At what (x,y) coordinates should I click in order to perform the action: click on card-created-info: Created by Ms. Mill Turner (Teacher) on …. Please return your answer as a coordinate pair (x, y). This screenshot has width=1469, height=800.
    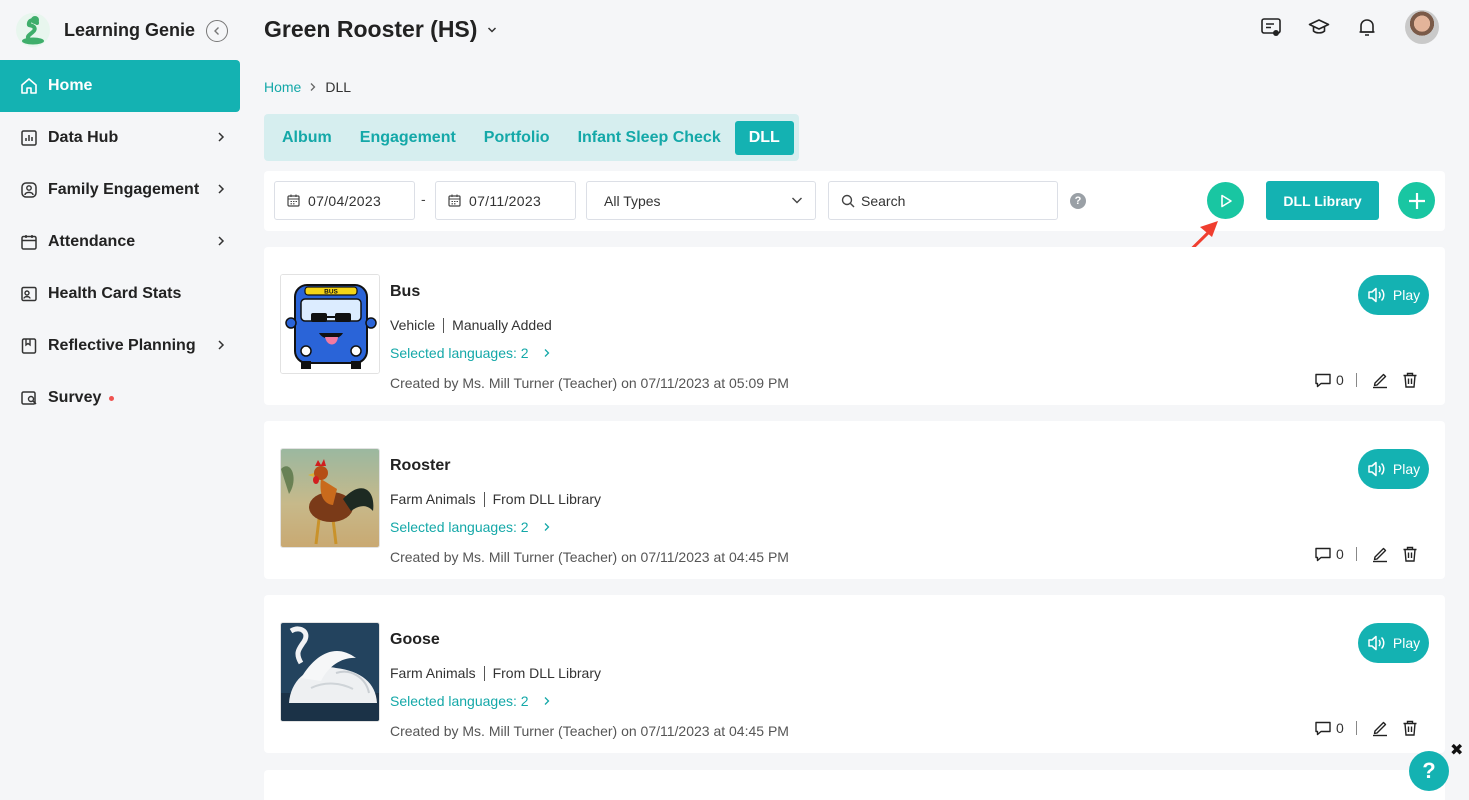
    Looking at the image, I should click on (589, 383).